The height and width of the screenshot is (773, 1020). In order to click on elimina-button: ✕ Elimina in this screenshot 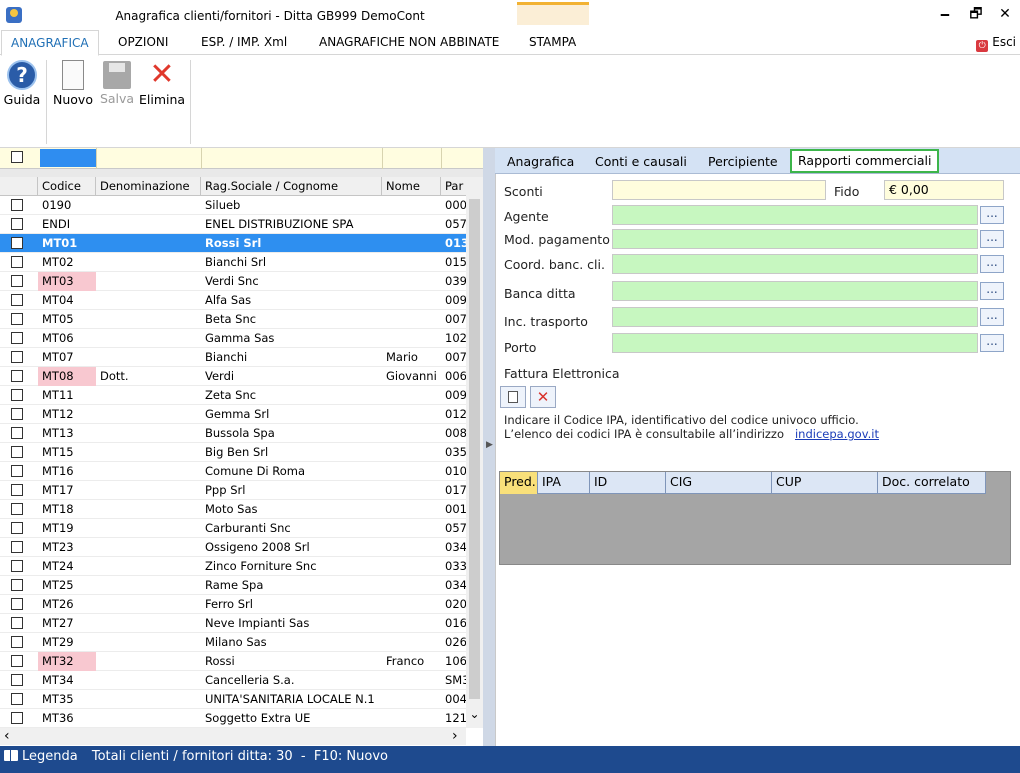, I will do `click(162, 84)`.